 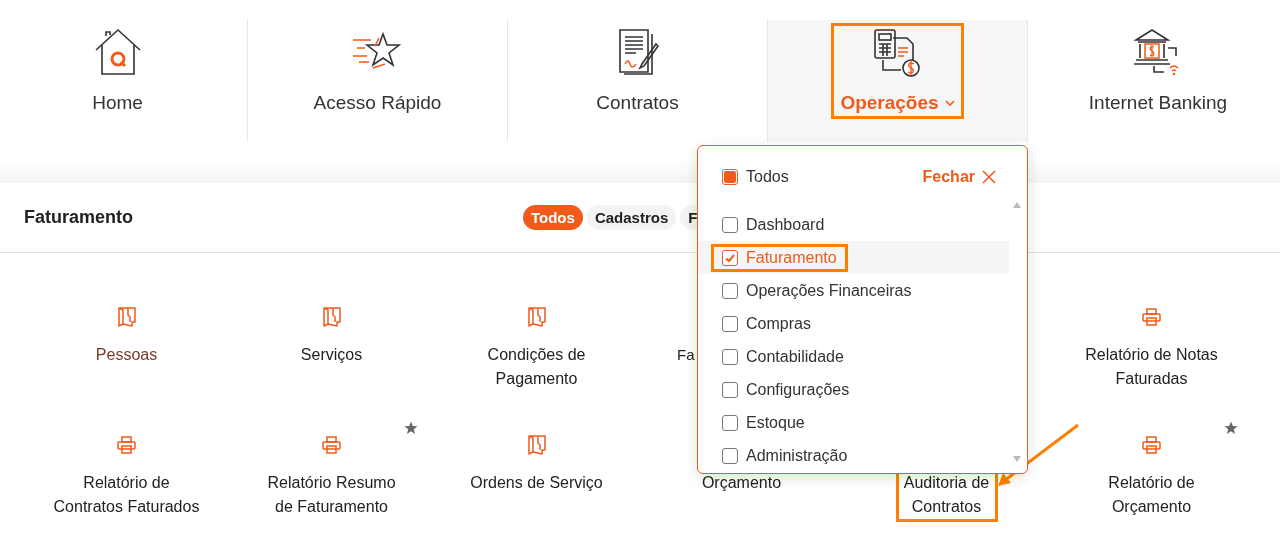 What do you see at coordinates (331, 355) in the screenshot?
I see `menu-item-label: Serviços` at bounding box center [331, 355].